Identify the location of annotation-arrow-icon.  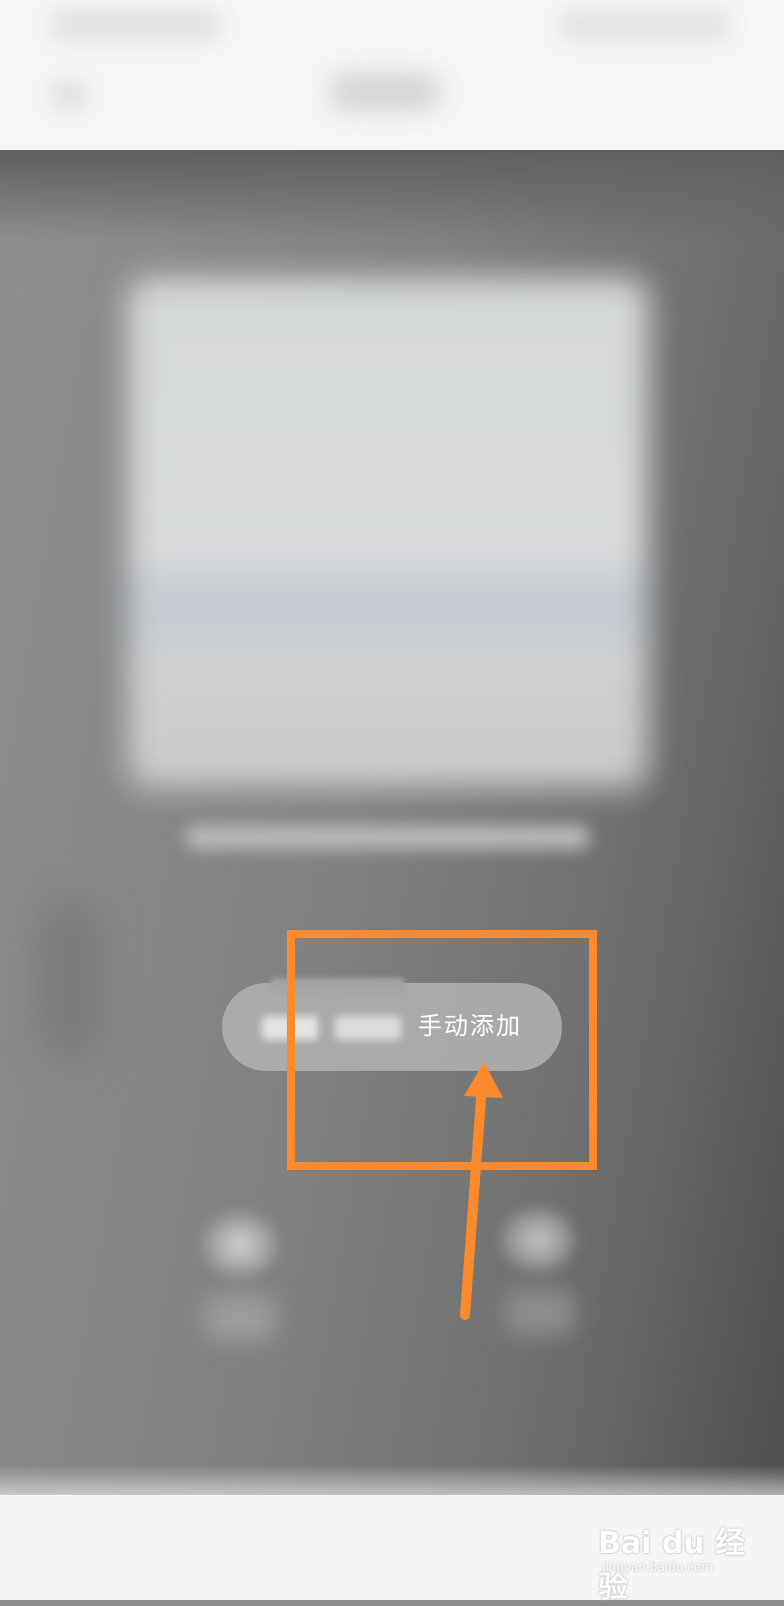
(481, 1191).